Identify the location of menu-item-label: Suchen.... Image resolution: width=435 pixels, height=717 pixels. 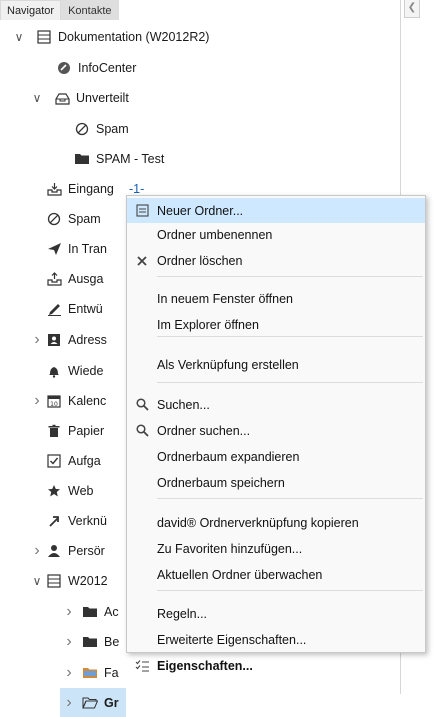
(183, 404).